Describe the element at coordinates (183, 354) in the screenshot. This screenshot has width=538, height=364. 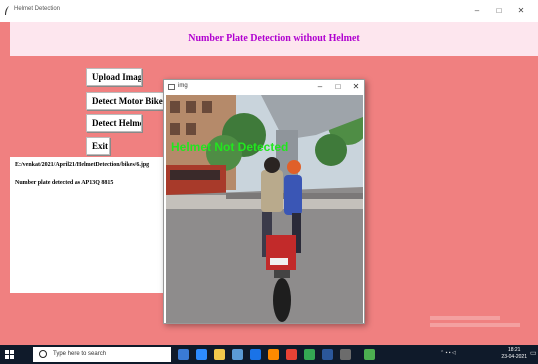
I see `task-view-icon` at that location.